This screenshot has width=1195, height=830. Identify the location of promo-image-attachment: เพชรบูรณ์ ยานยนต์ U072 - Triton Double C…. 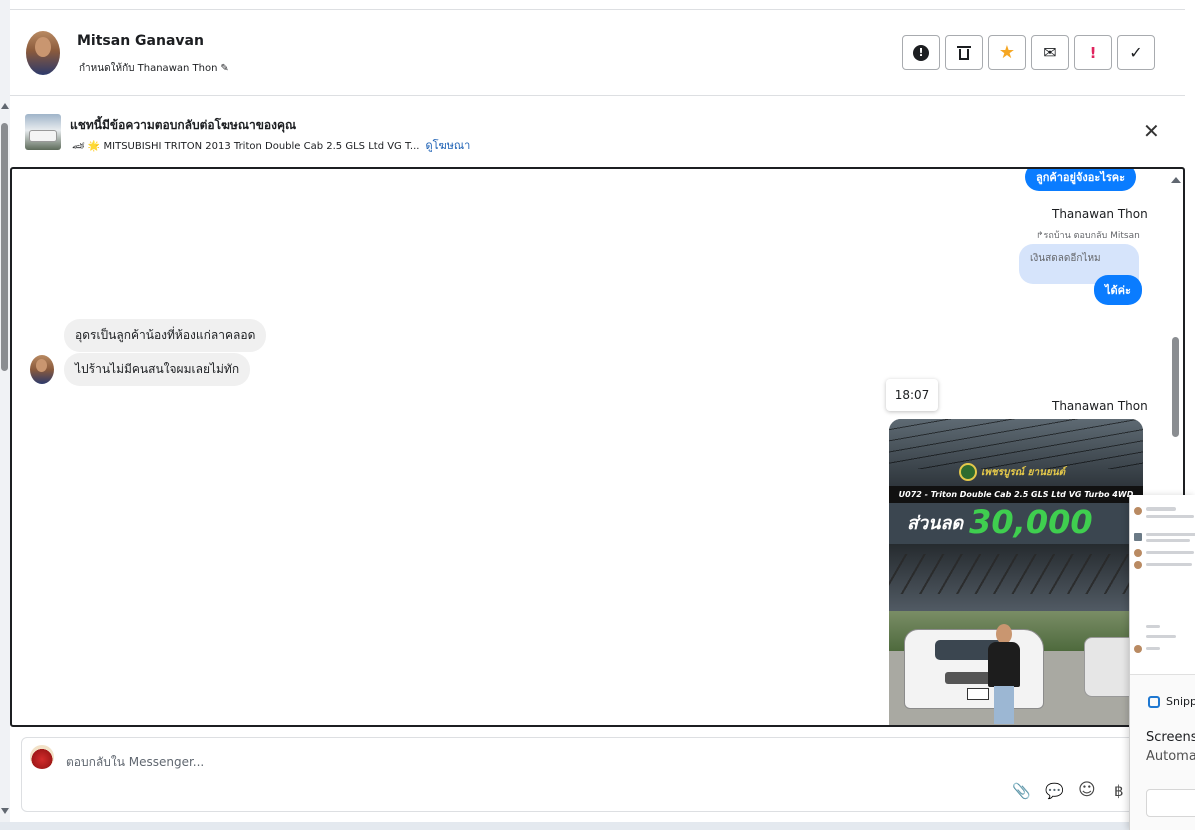
(1016, 572).